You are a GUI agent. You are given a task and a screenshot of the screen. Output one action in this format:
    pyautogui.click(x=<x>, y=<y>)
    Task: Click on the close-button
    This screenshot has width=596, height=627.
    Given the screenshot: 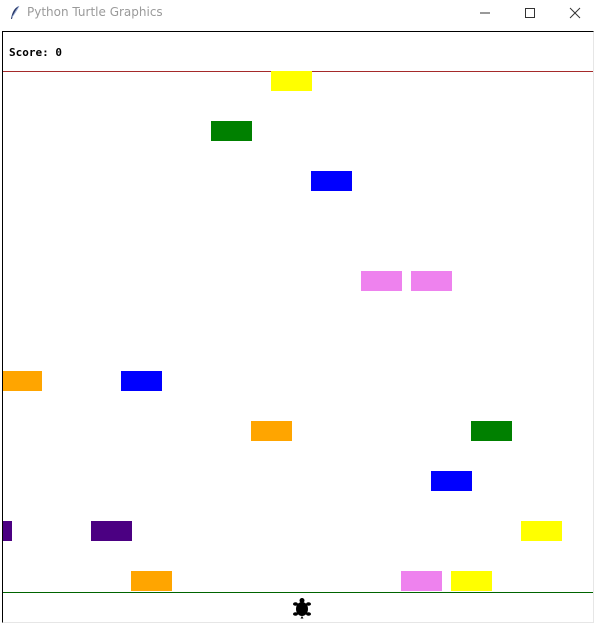 What is the action you would take?
    pyautogui.click(x=574, y=13)
    